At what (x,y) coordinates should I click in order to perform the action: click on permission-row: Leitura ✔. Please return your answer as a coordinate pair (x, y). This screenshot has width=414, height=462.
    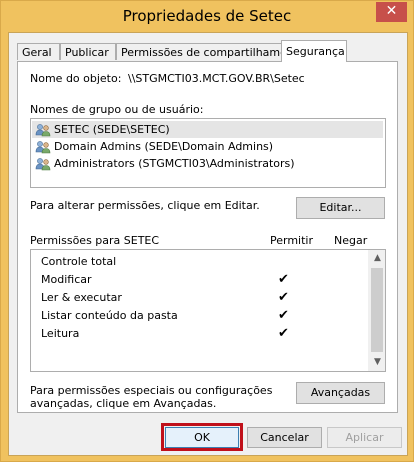
    Looking at the image, I should click on (200, 334).